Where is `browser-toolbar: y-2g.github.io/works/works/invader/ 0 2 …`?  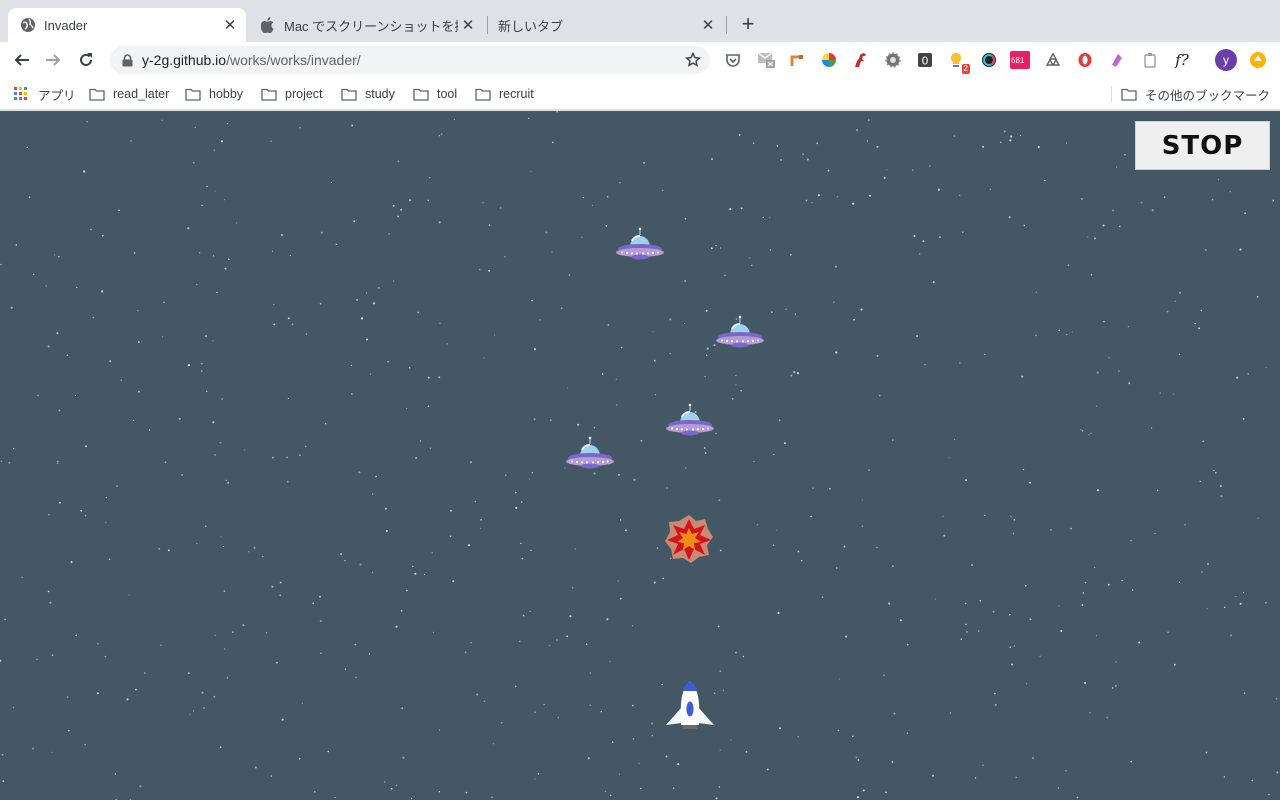 browser-toolbar: y-2g.github.io/works/works/invader/ 0 2 … is located at coordinates (640, 60).